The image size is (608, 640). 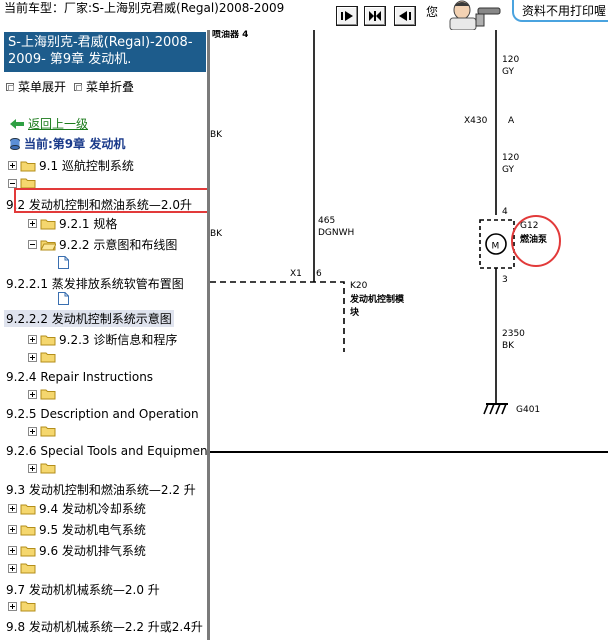 I want to click on wire-120b-number: 120, so click(x=510, y=158).